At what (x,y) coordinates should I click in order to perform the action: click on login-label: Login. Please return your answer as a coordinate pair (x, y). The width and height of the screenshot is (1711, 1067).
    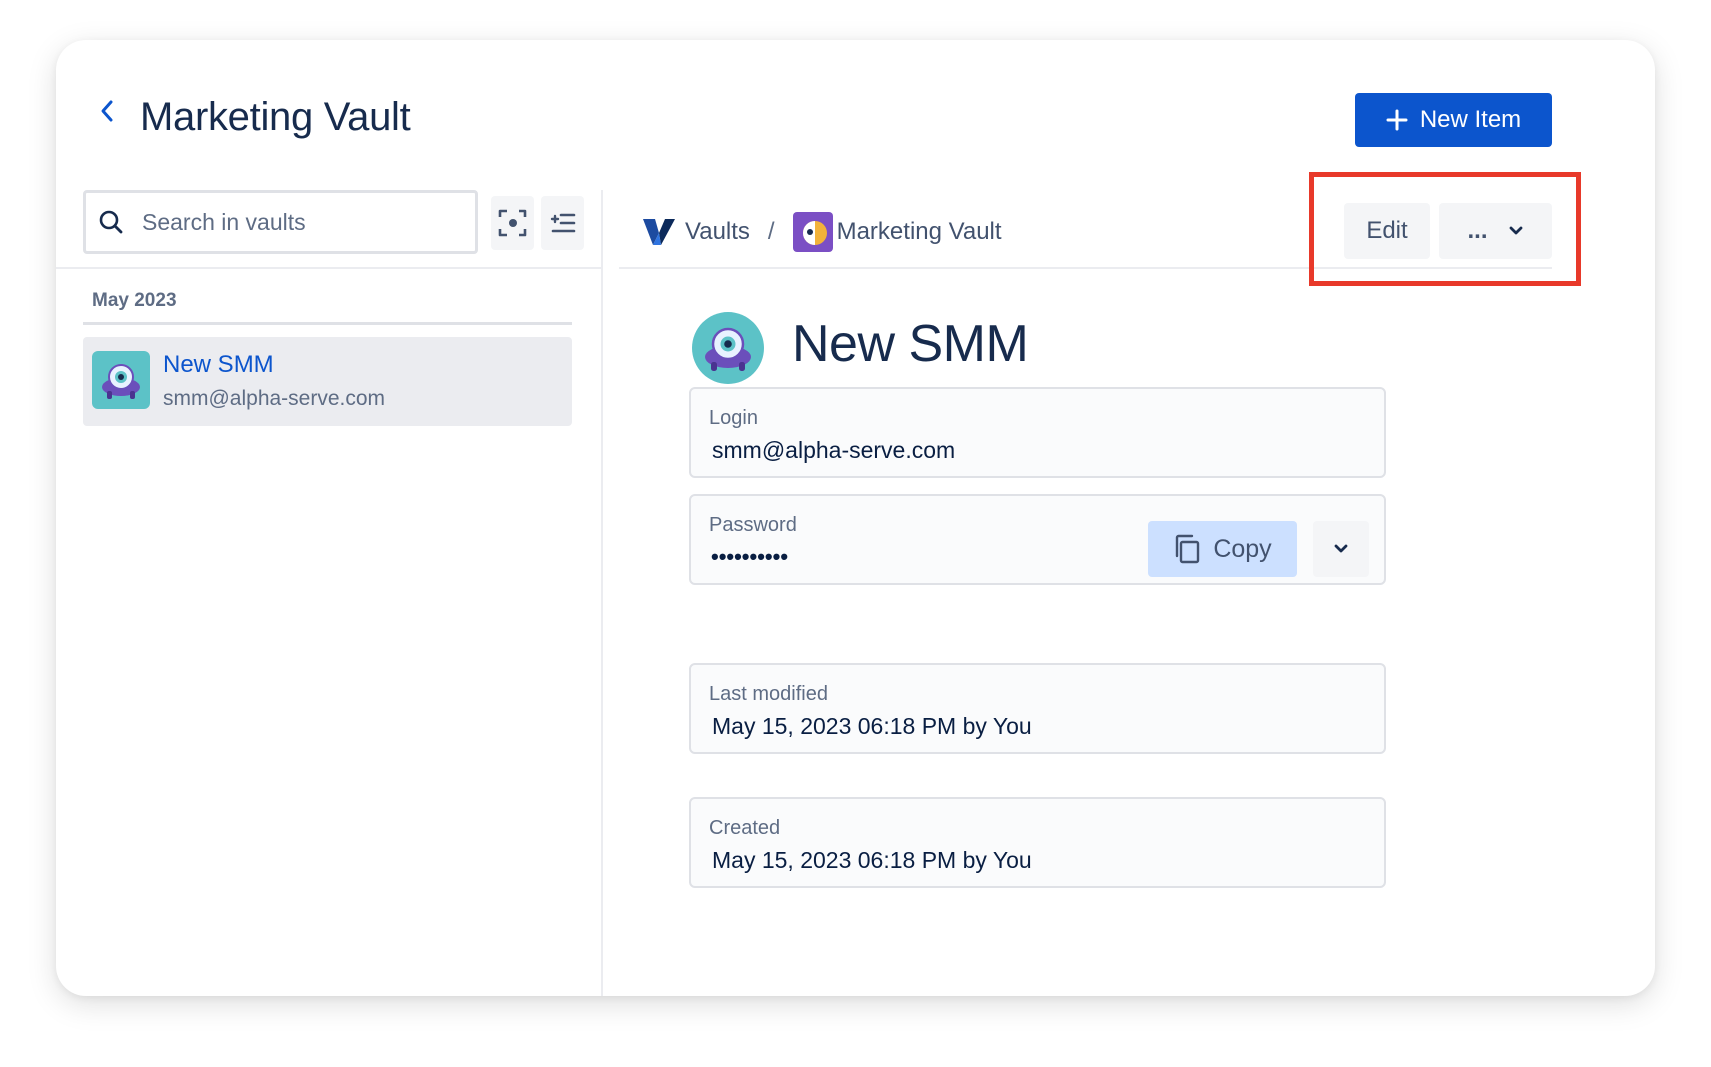
    Looking at the image, I should click on (733, 418).